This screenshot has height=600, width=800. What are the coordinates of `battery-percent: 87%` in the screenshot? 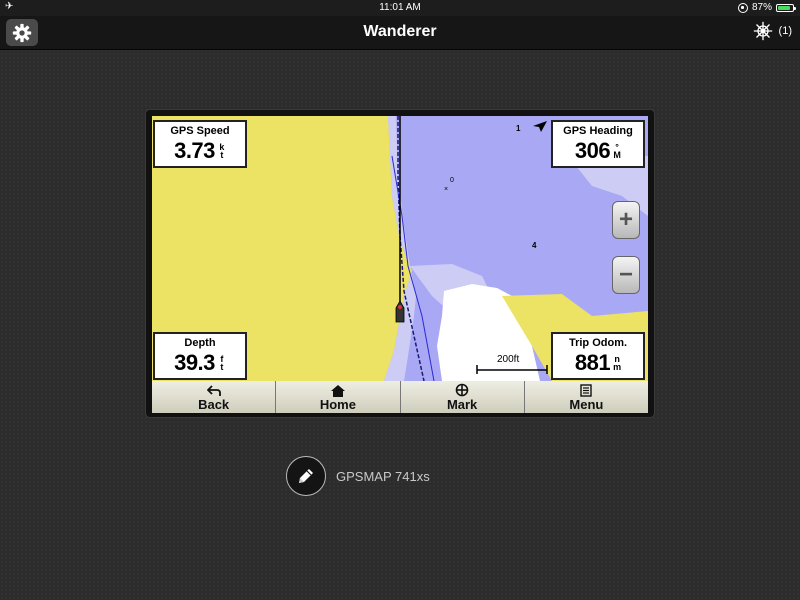 It's located at (761, 7).